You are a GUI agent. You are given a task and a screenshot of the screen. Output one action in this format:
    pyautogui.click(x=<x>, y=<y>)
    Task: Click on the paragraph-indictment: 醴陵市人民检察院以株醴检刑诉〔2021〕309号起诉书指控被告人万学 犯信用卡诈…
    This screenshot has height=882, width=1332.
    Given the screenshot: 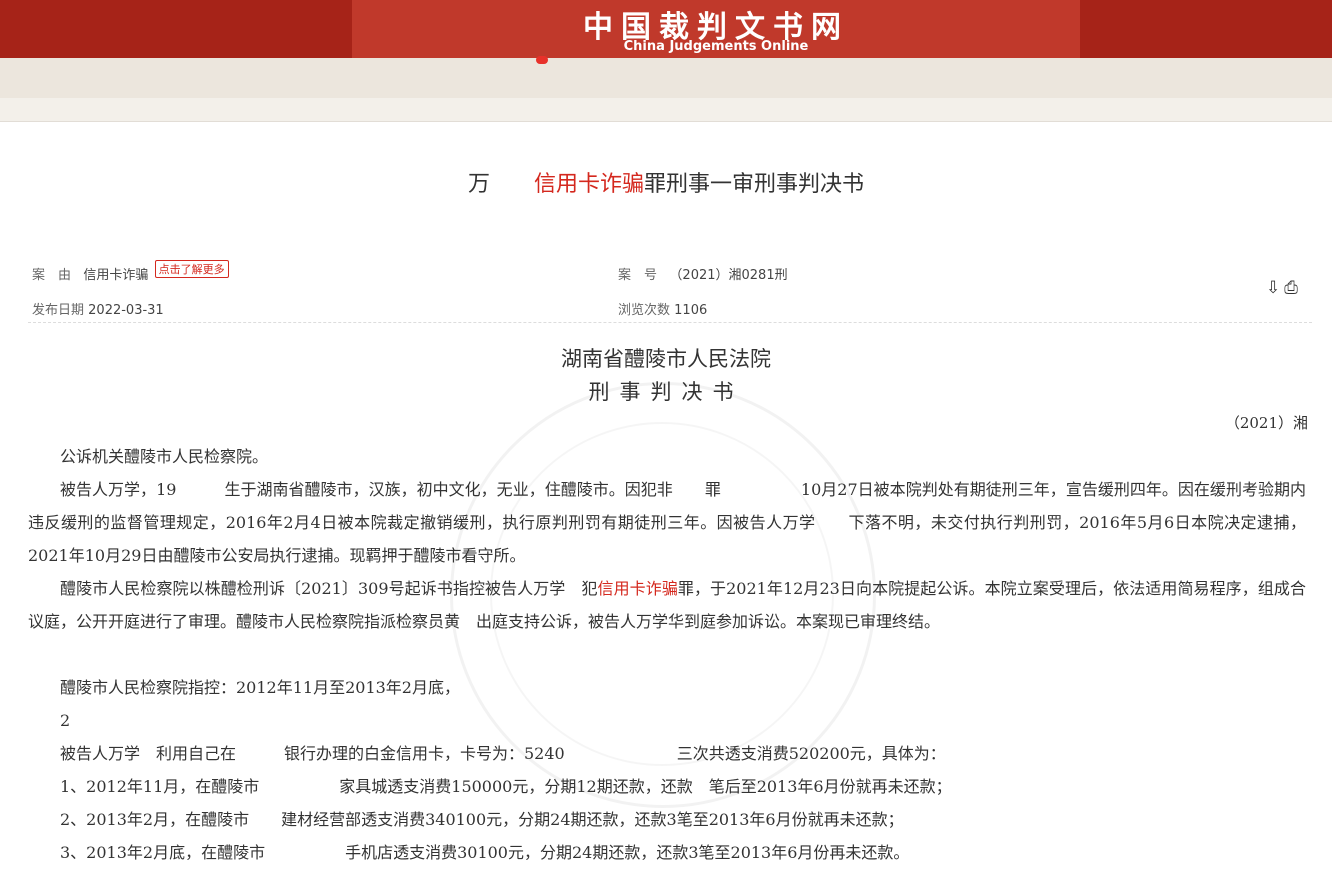 What is the action you would take?
    pyautogui.click(x=667, y=605)
    